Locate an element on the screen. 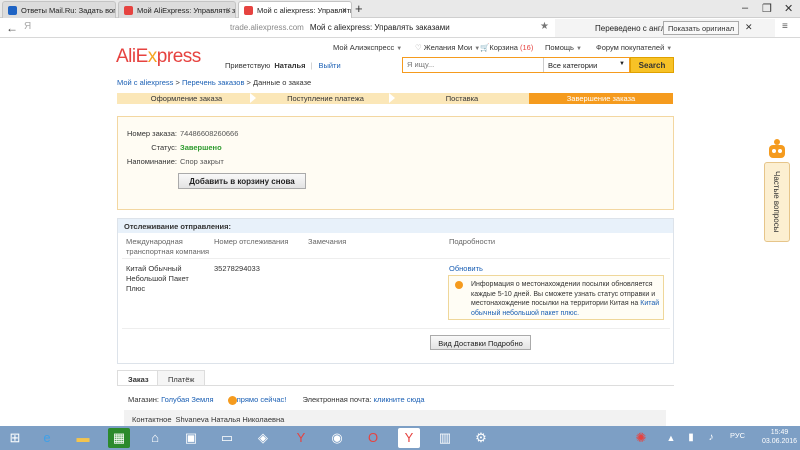 The height and width of the screenshot is (450, 800). chart-app-icon: ▥ is located at coordinates (445, 438).